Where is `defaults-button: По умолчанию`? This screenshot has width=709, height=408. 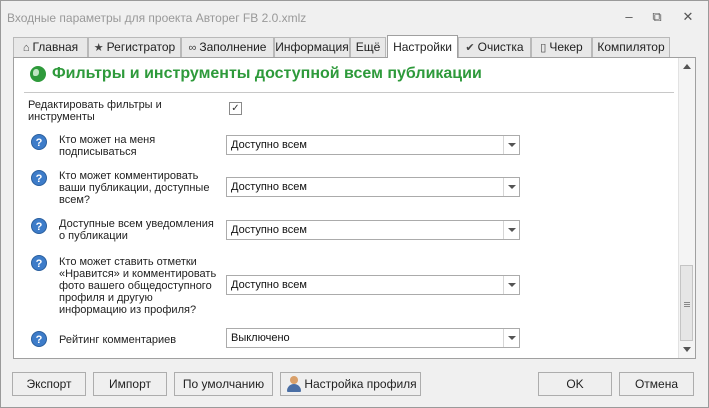
defaults-button: По умолчанию is located at coordinates (223, 384).